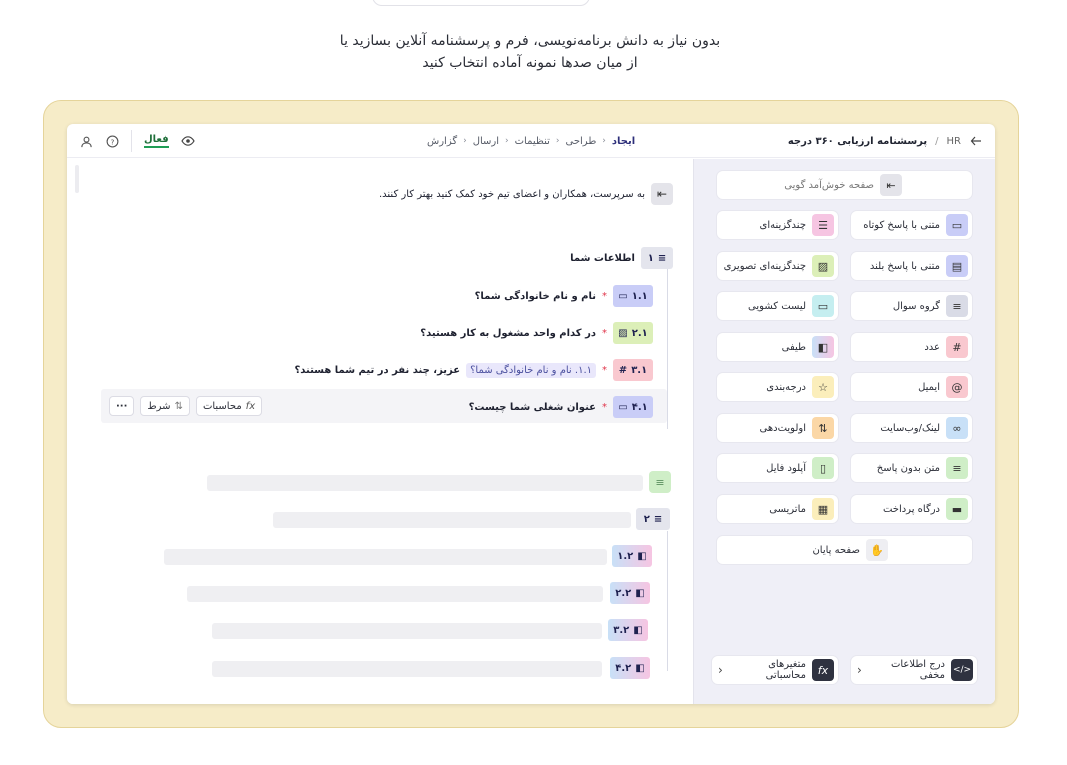 The width and height of the screenshot is (1067, 765). Describe the element at coordinates (122, 406) in the screenshot. I see `more-options-button: ···` at that location.